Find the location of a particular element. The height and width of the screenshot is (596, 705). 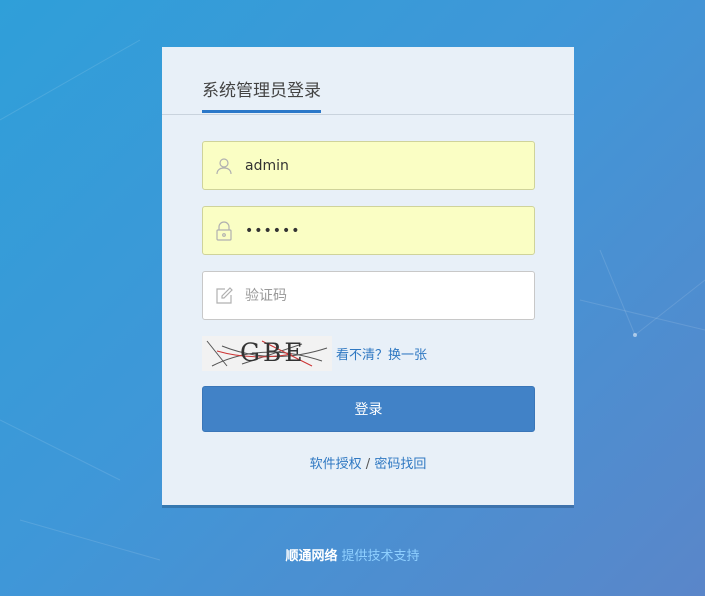

username-field is located at coordinates (368, 165).